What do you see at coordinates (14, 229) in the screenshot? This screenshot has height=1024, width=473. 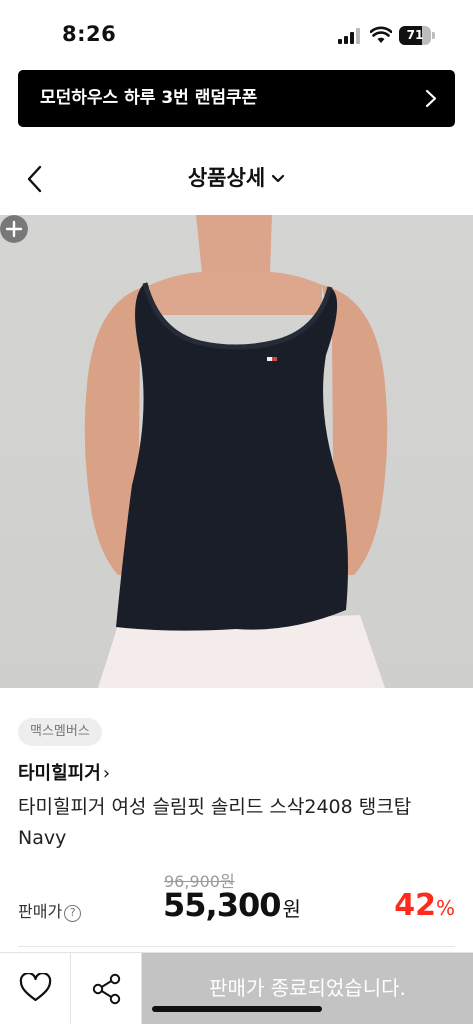 I see `zoom-plus-icon` at bounding box center [14, 229].